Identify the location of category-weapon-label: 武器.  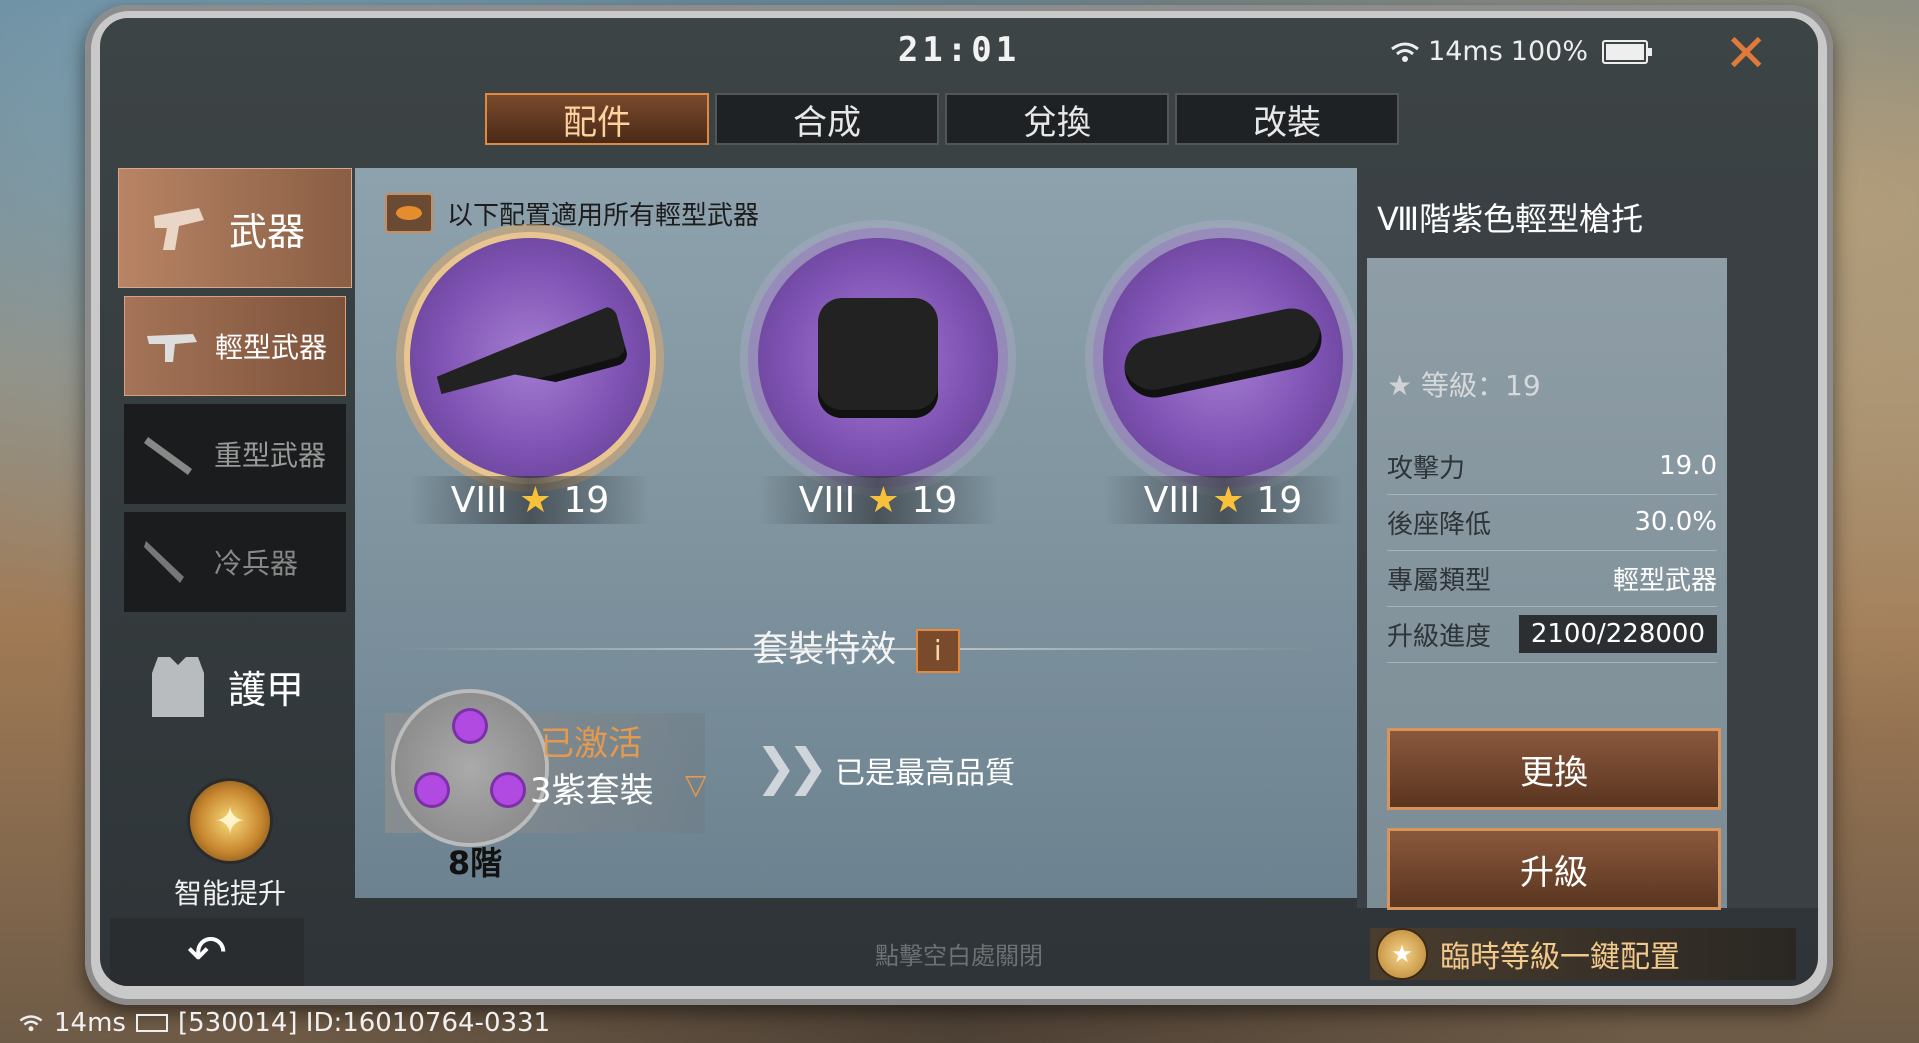
(267, 231).